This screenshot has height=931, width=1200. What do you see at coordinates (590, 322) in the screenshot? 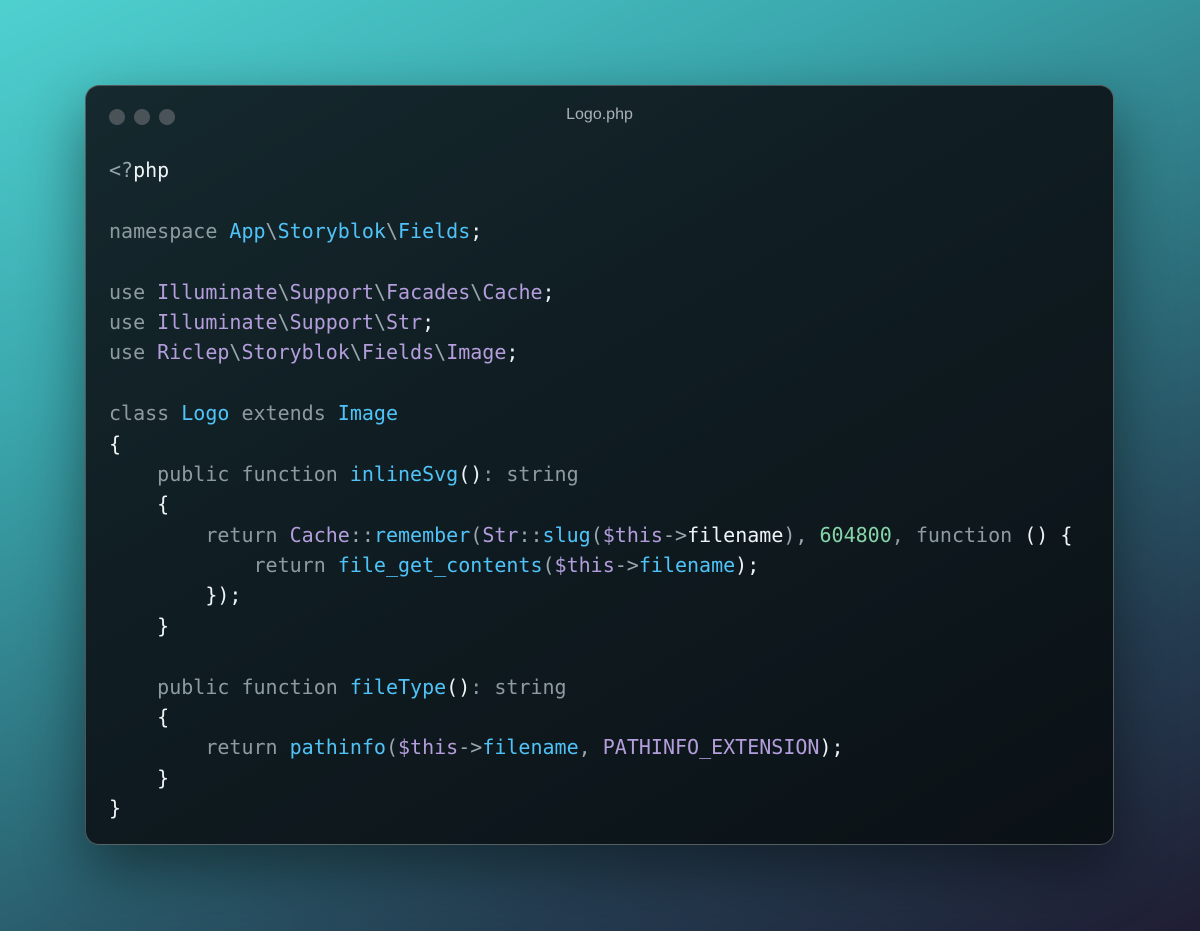
I see `code-line: use Illuminate\Support\Str;` at bounding box center [590, 322].